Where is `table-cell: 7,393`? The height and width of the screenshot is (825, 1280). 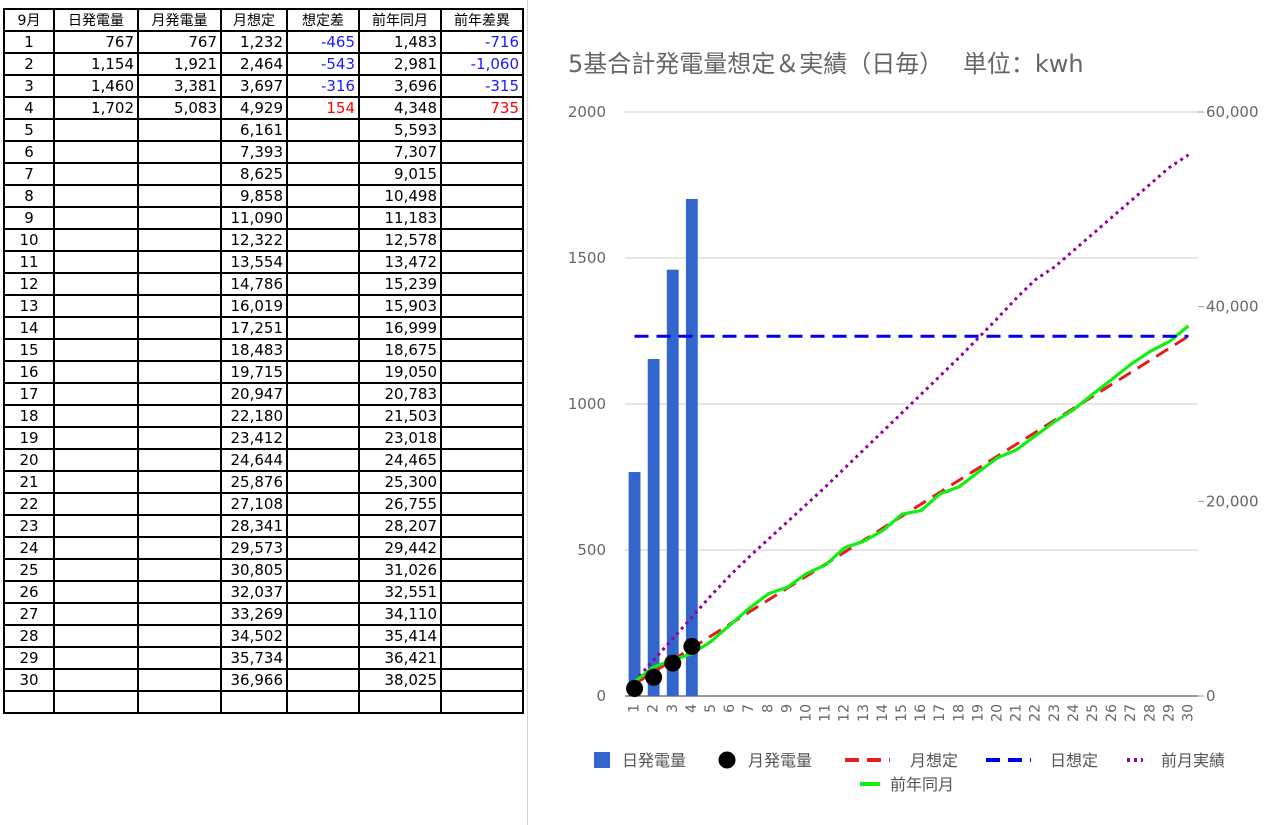 table-cell: 7,393 is located at coordinates (254, 152).